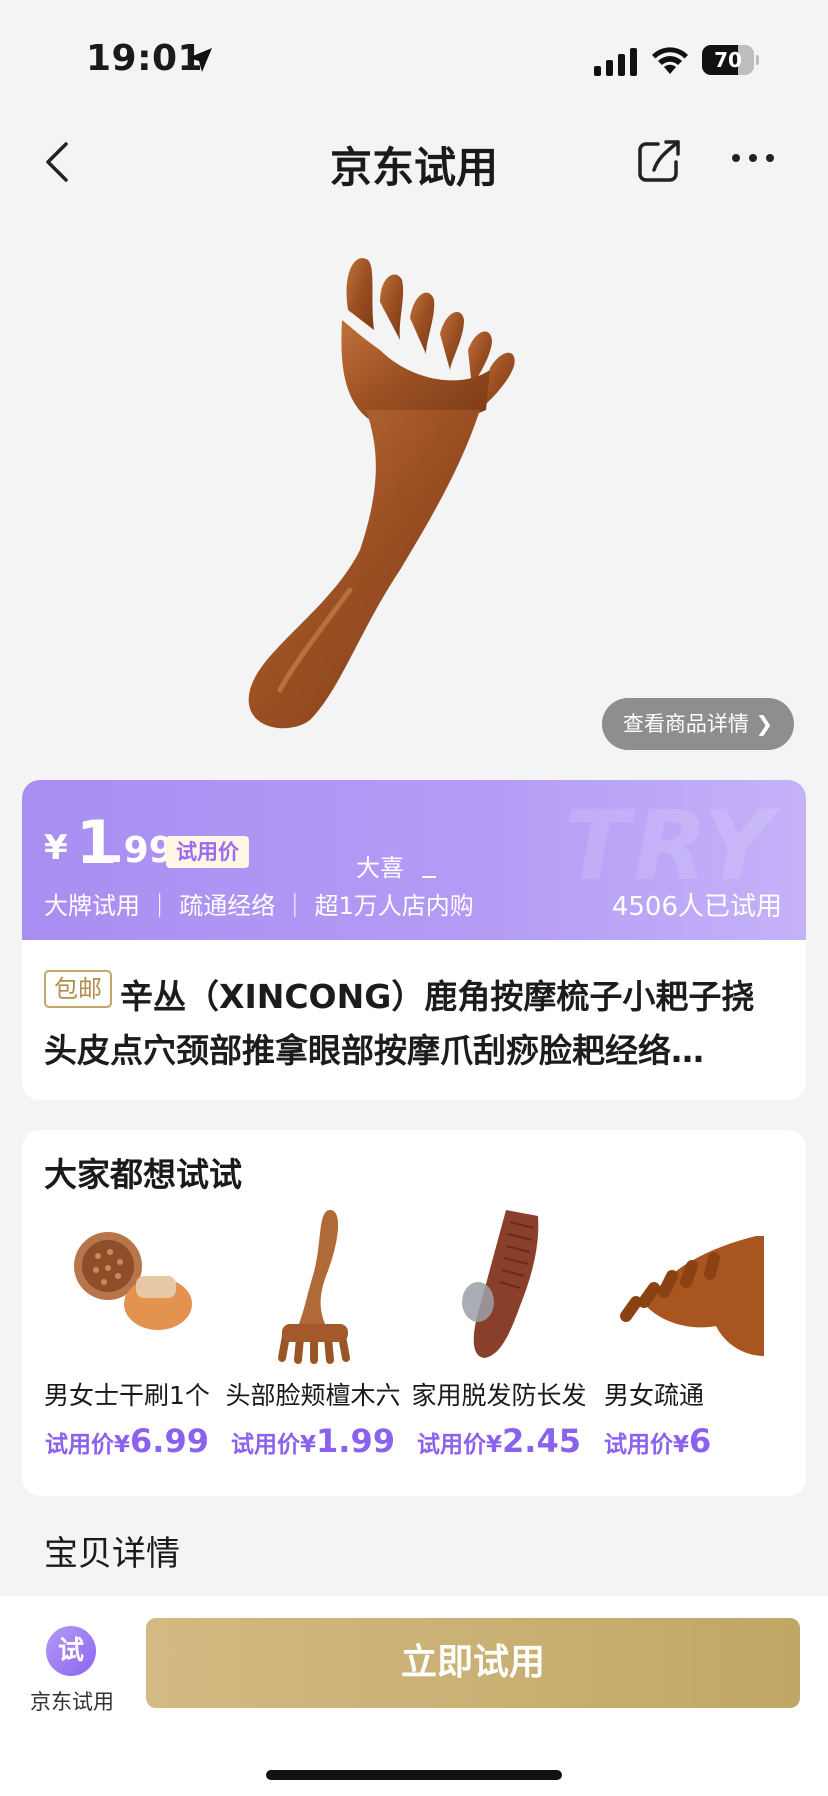  I want to click on jd-try-label: 京东试用, so click(72, 1701).